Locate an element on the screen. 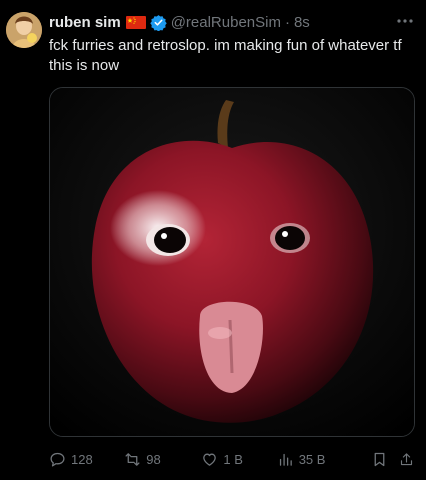  reply-button: 128 is located at coordinates (86, 459).